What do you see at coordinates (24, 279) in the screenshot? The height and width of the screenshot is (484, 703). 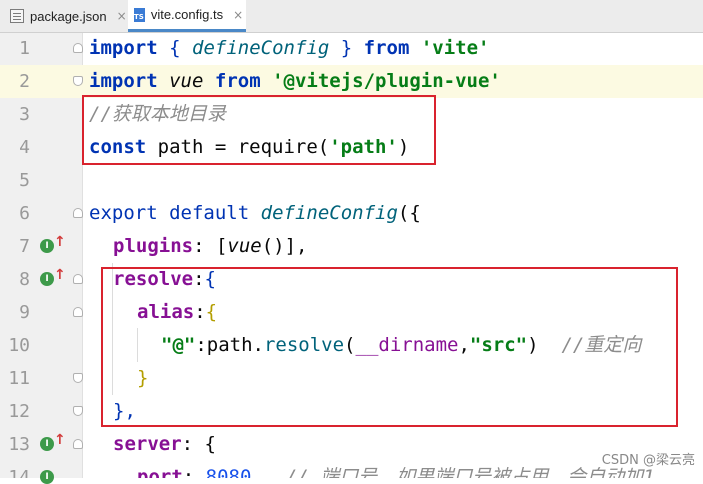 I see `line-number: 8` at bounding box center [24, 279].